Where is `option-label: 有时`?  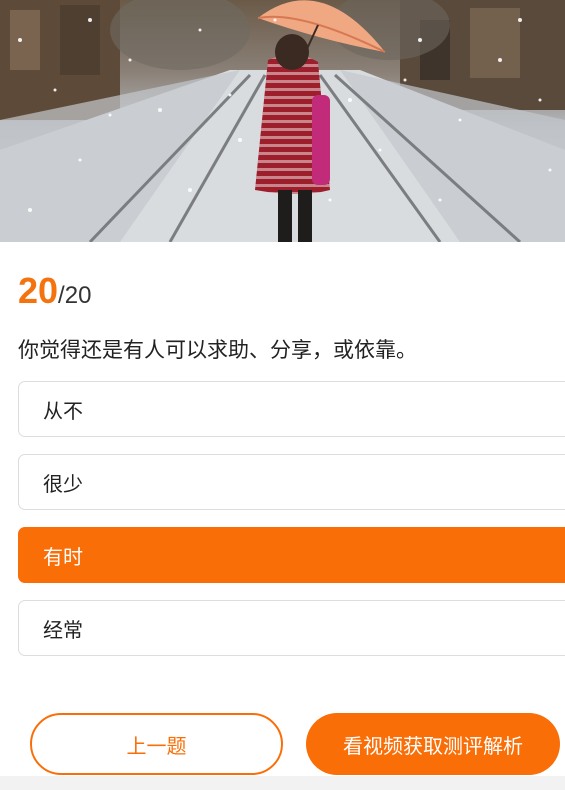 option-label: 有时 is located at coordinates (63, 556).